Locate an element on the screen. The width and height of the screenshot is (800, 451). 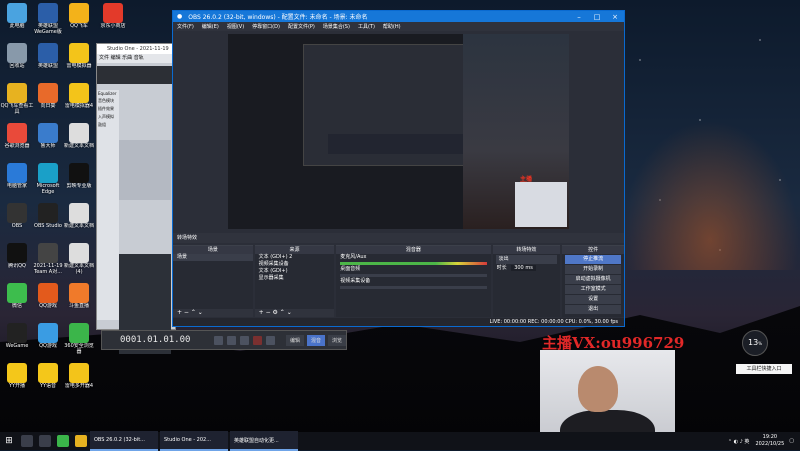
desktop-icon: 英雄联盟 is located at coordinates (48, 60).